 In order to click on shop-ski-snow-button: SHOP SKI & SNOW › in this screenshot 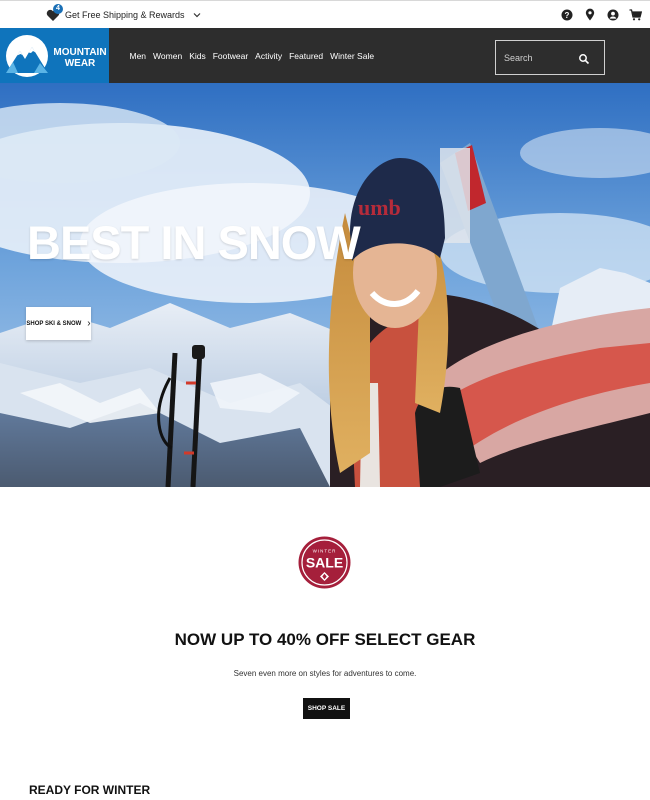, I will do `click(58, 323)`.